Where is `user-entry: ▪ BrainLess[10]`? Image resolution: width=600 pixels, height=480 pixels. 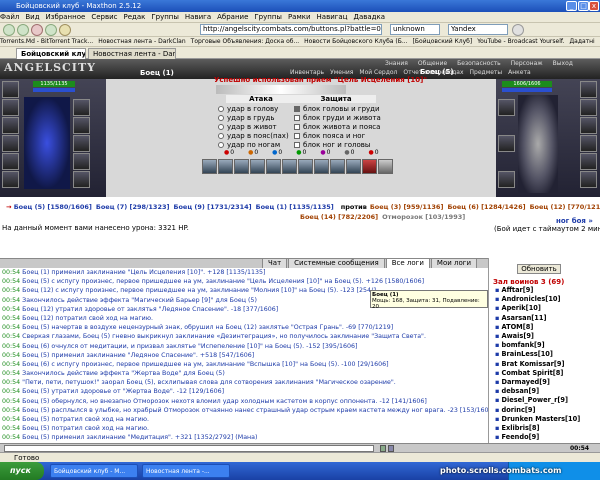
user-entry: ▪ BrainLess[10] is located at coordinates (537, 354).